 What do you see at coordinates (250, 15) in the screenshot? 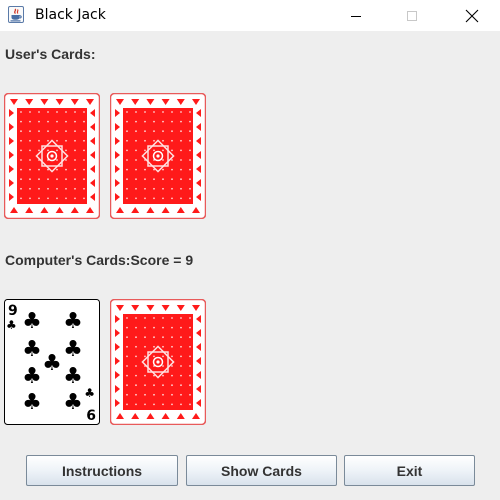
I see `window-titlebar: Black Jack` at bounding box center [250, 15].